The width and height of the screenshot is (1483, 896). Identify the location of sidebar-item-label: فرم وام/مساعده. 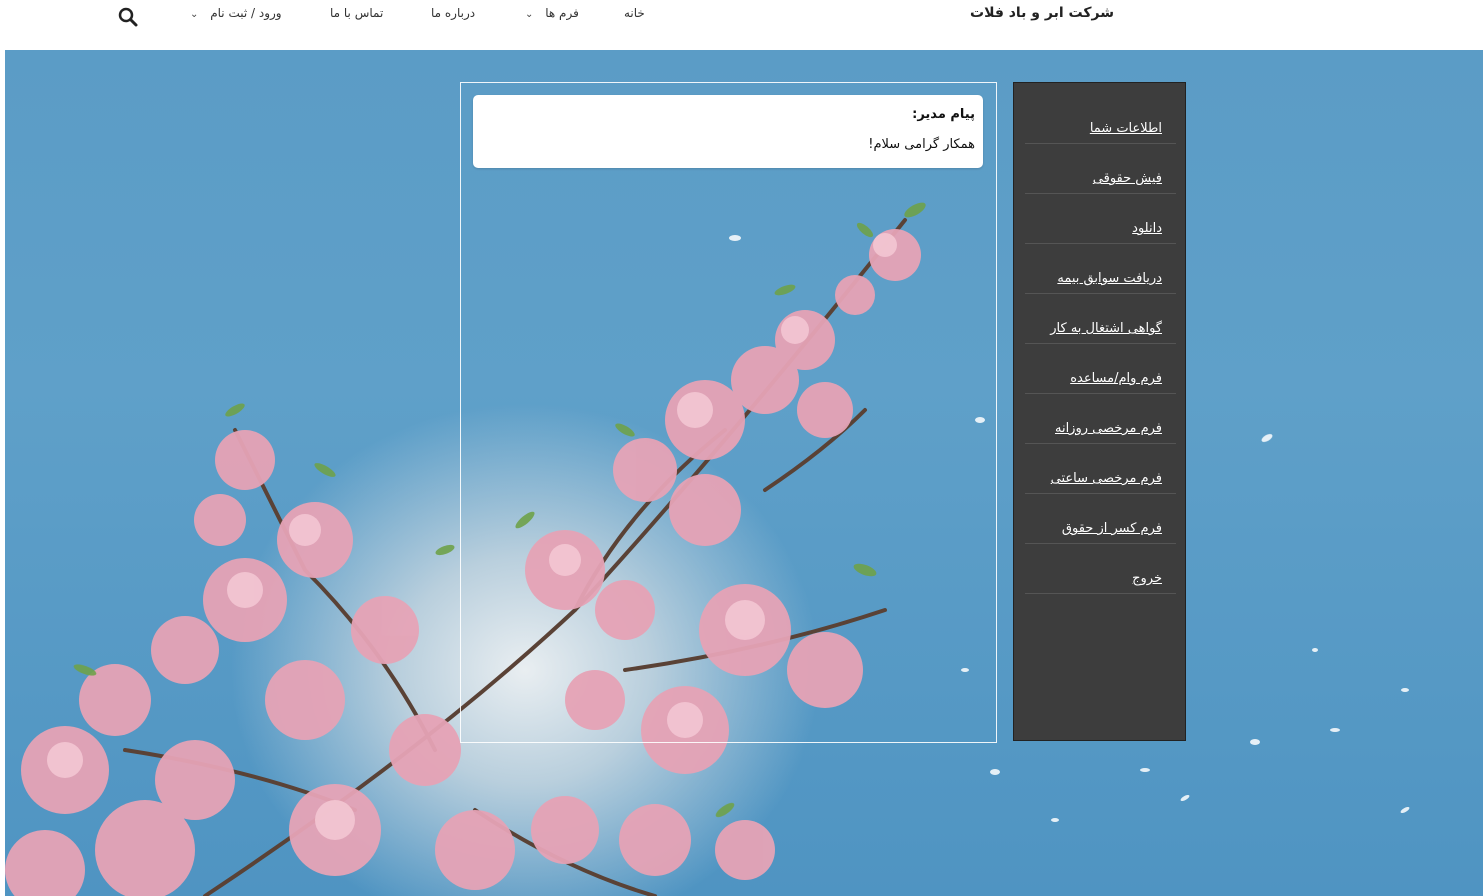
(1116, 378).